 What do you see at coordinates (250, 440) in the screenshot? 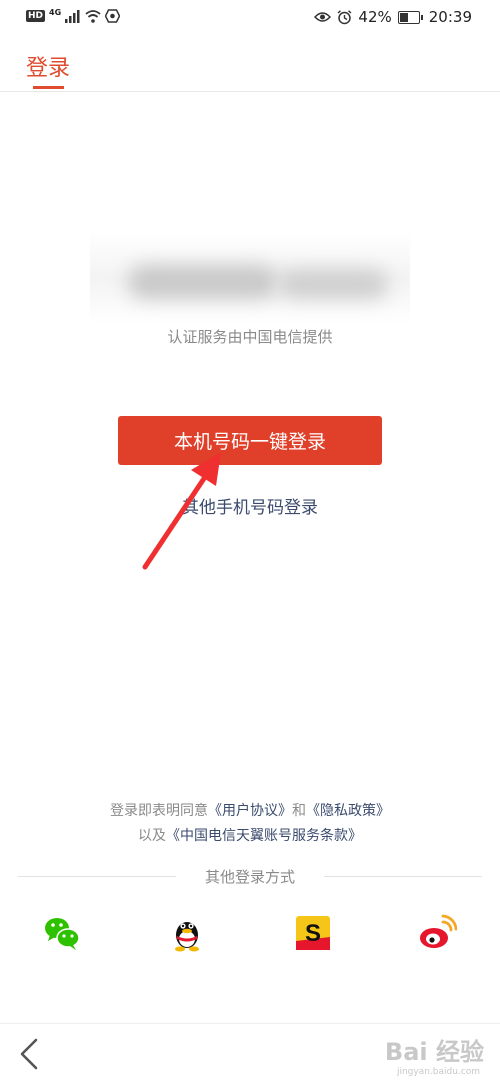
I see `one-click-login-button: 本机号码一键登录` at bounding box center [250, 440].